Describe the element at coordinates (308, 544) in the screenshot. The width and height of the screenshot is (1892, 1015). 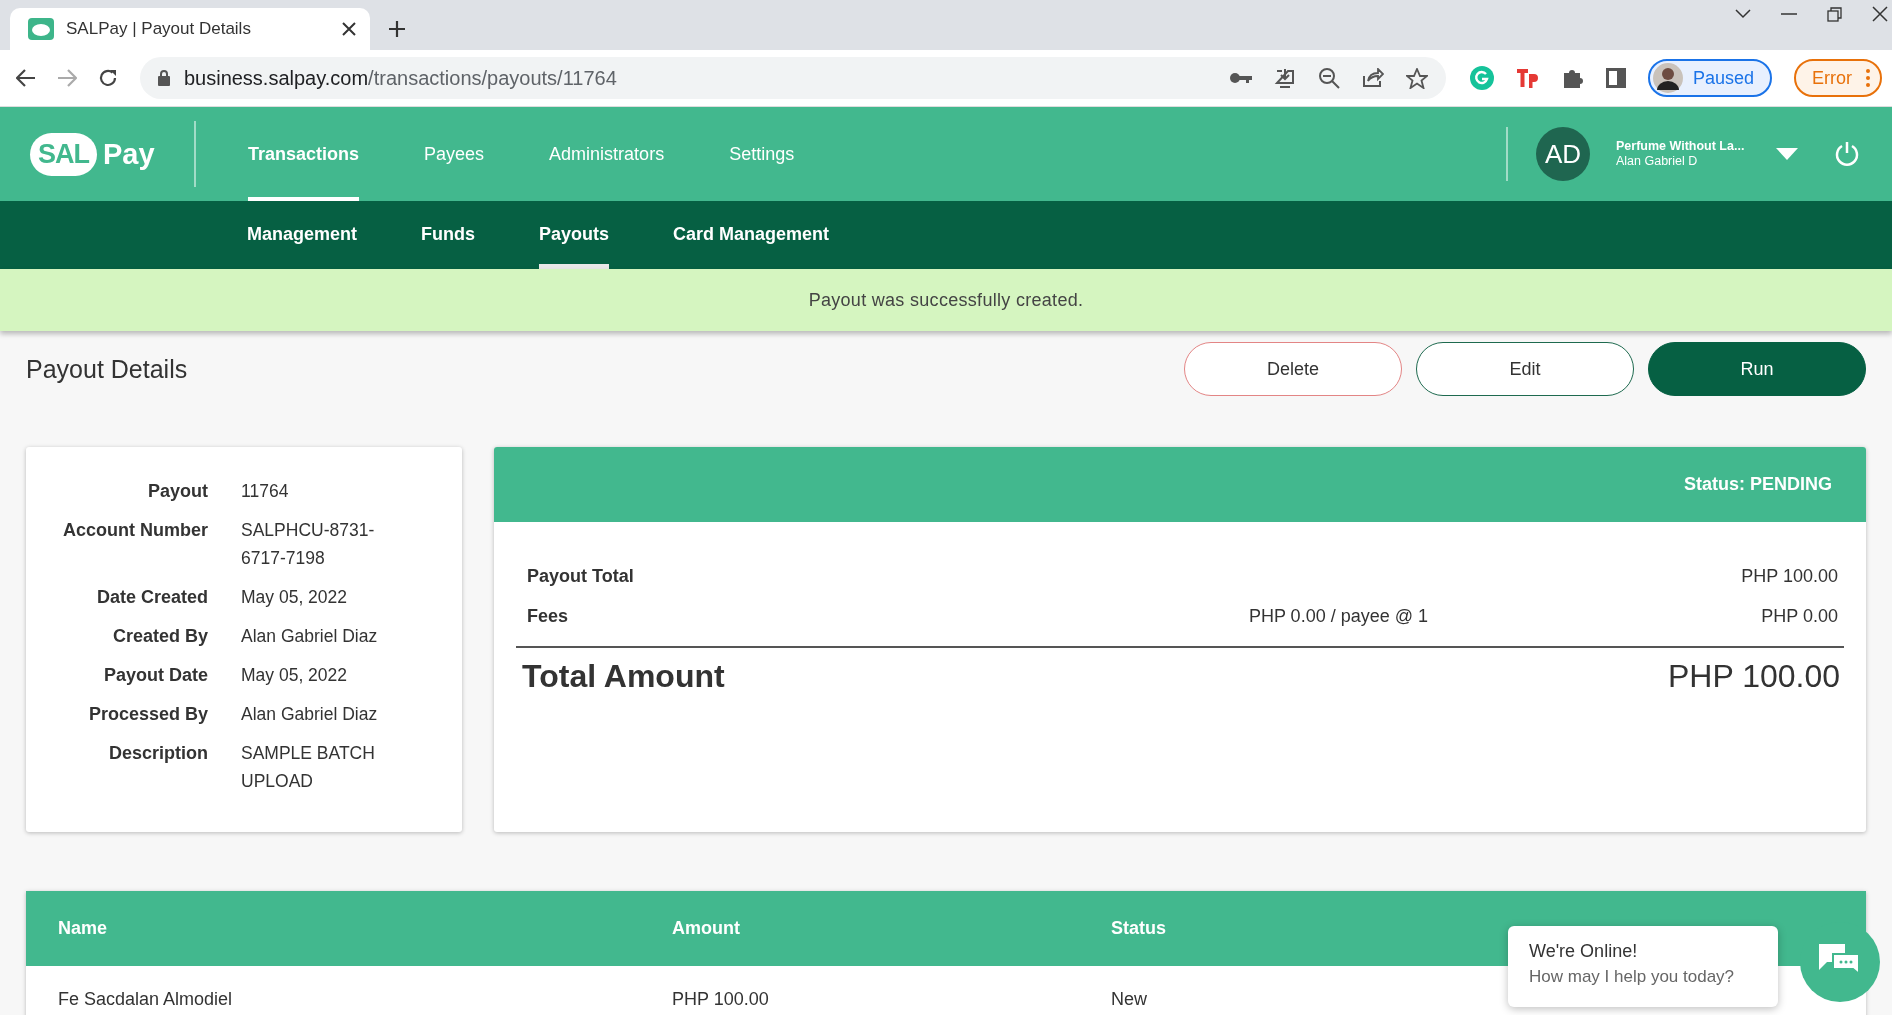
I see `field-value: SALPHCU-8731-6717-7198` at that location.